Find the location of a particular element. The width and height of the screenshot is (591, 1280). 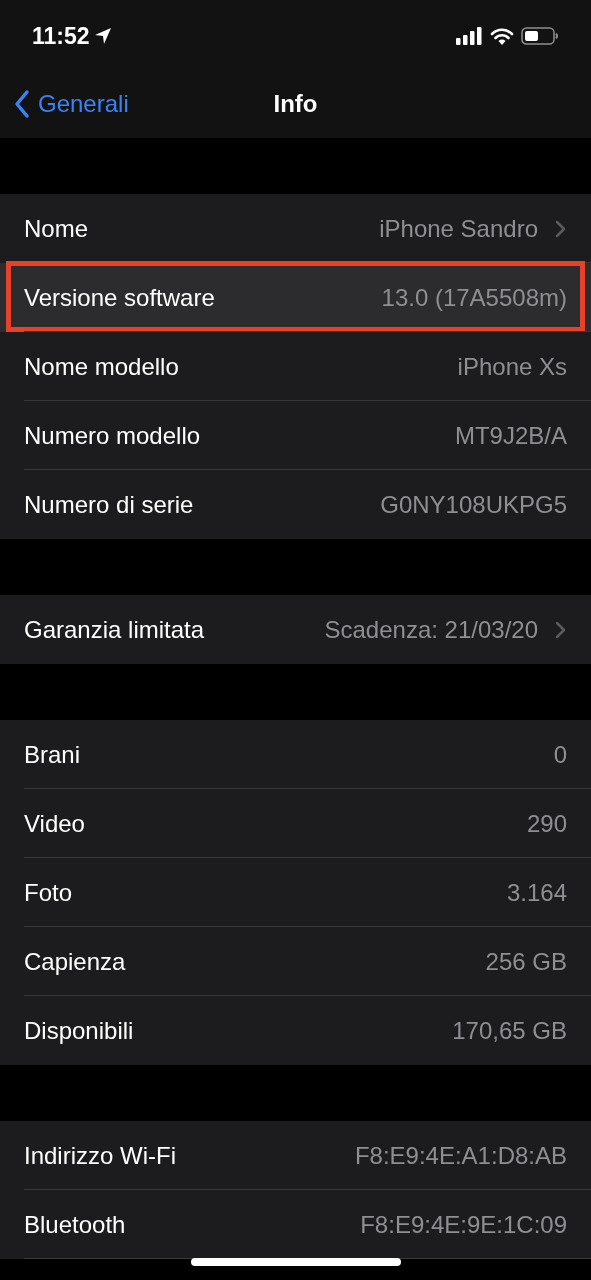

row-label: Numero di serie is located at coordinates (109, 504).